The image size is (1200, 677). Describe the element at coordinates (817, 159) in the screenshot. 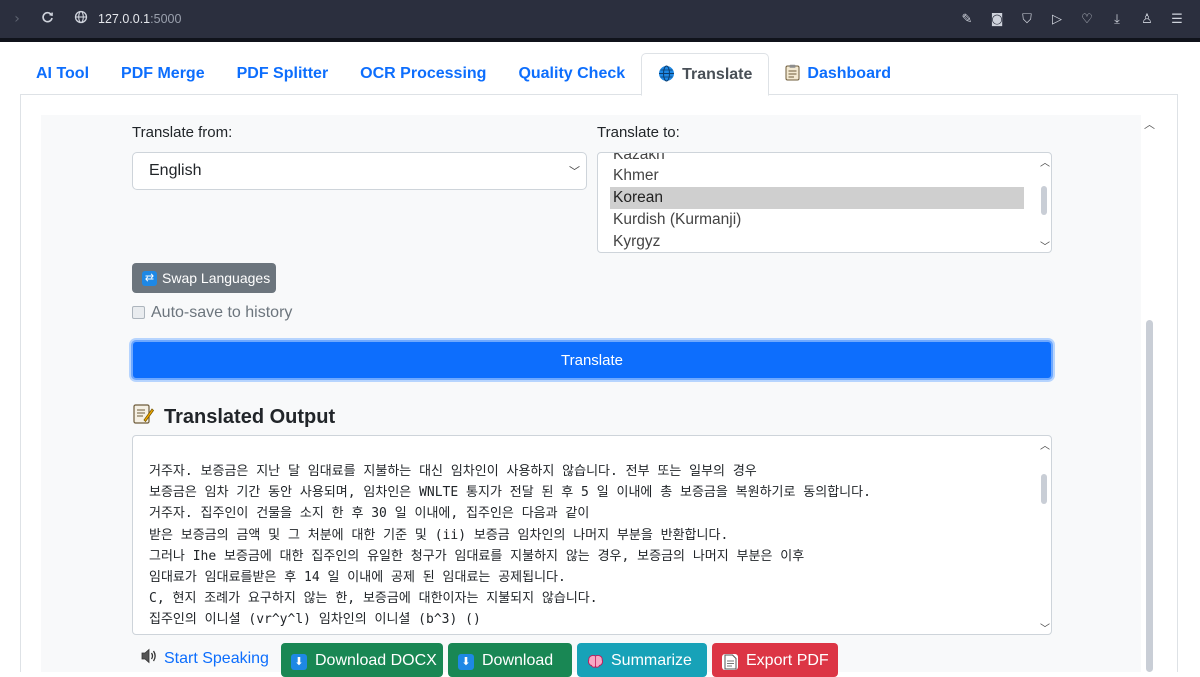

I see `list-item: Kazakh` at that location.